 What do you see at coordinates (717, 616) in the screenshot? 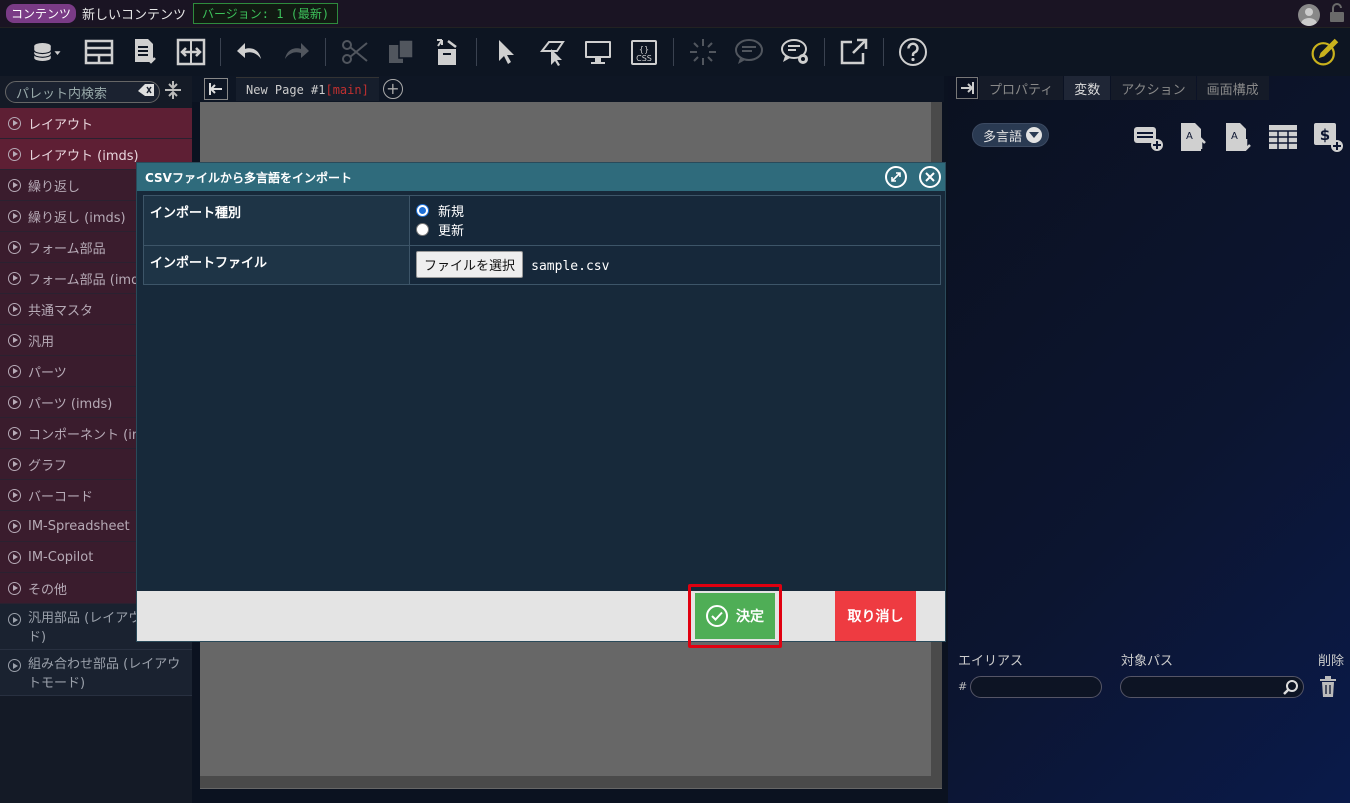
I see `check-circle-icon` at bounding box center [717, 616].